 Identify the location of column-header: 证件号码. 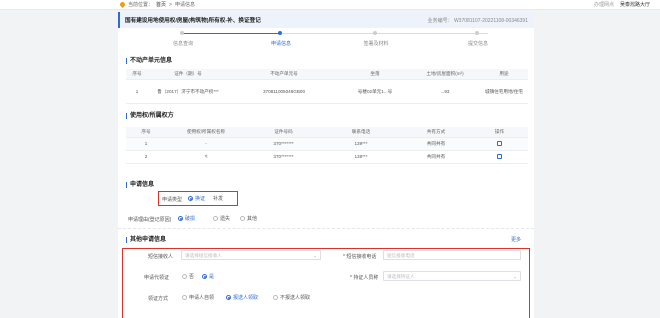
(283, 132).